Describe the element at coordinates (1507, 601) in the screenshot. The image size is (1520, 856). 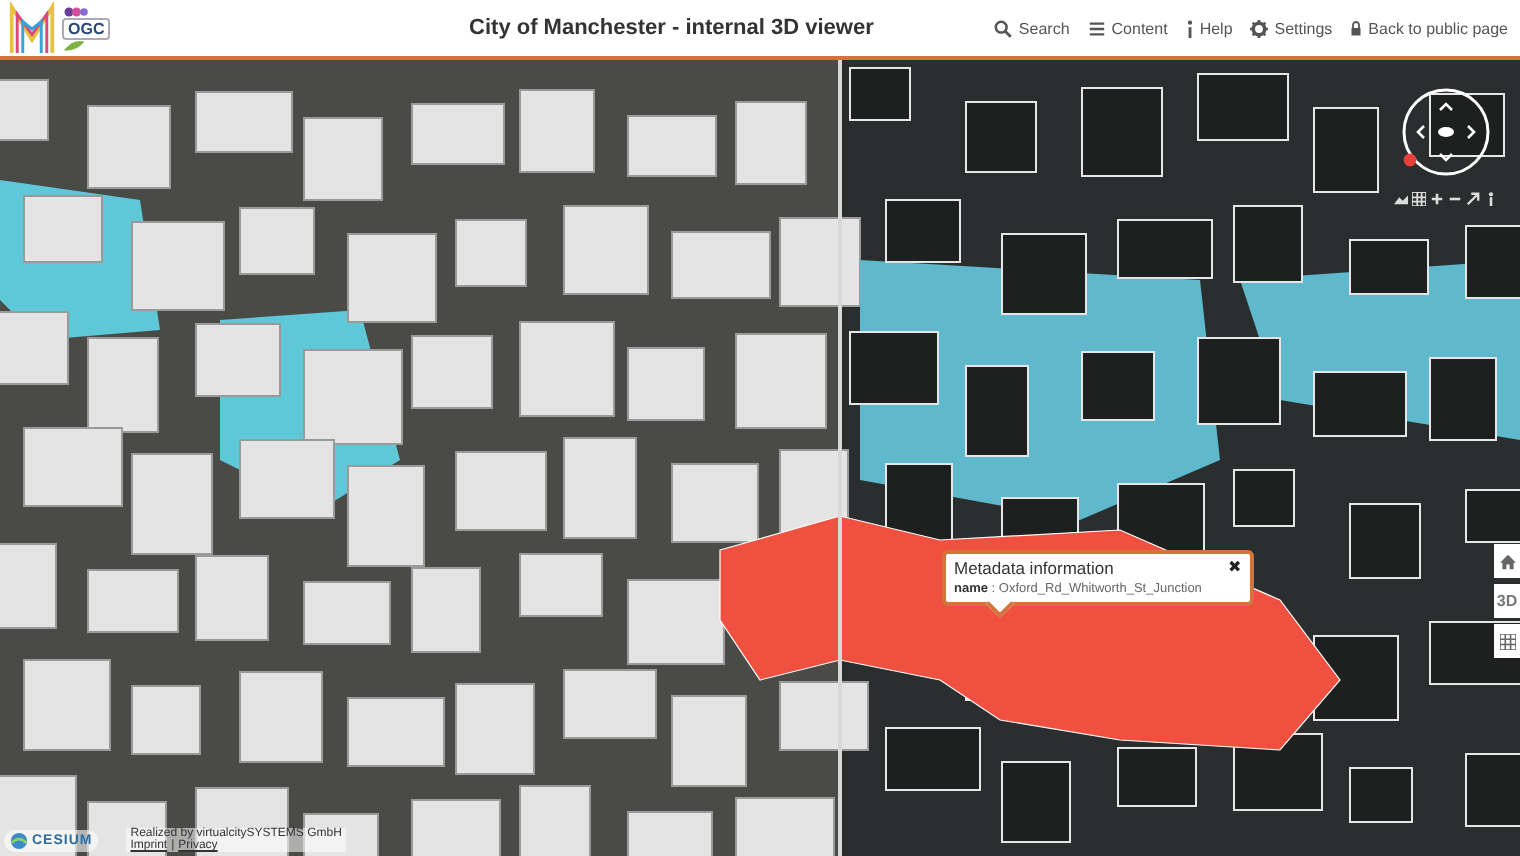
I see `view-mode-button: 3D` at that location.